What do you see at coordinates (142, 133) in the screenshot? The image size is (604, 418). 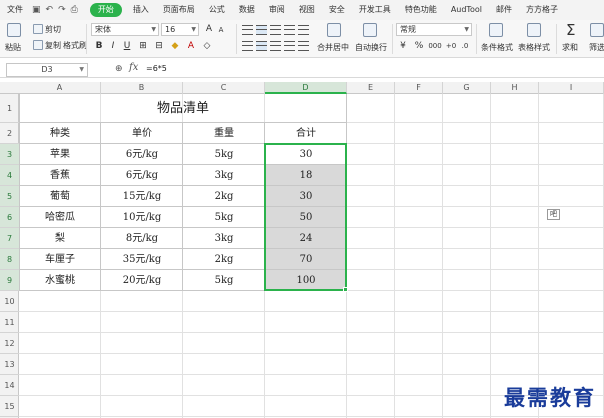 I see `column-title-cell: 单价` at bounding box center [142, 133].